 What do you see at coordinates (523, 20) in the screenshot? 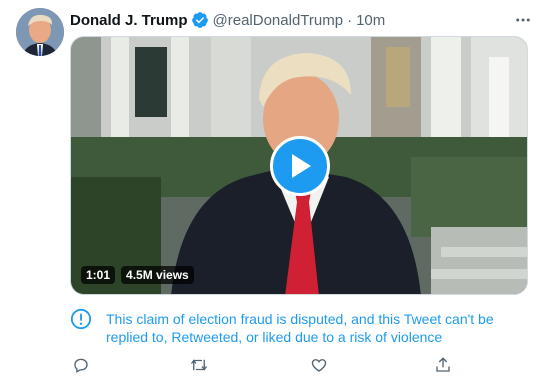
I see `more-horizontal-icon` at bounding box center [523, 20].